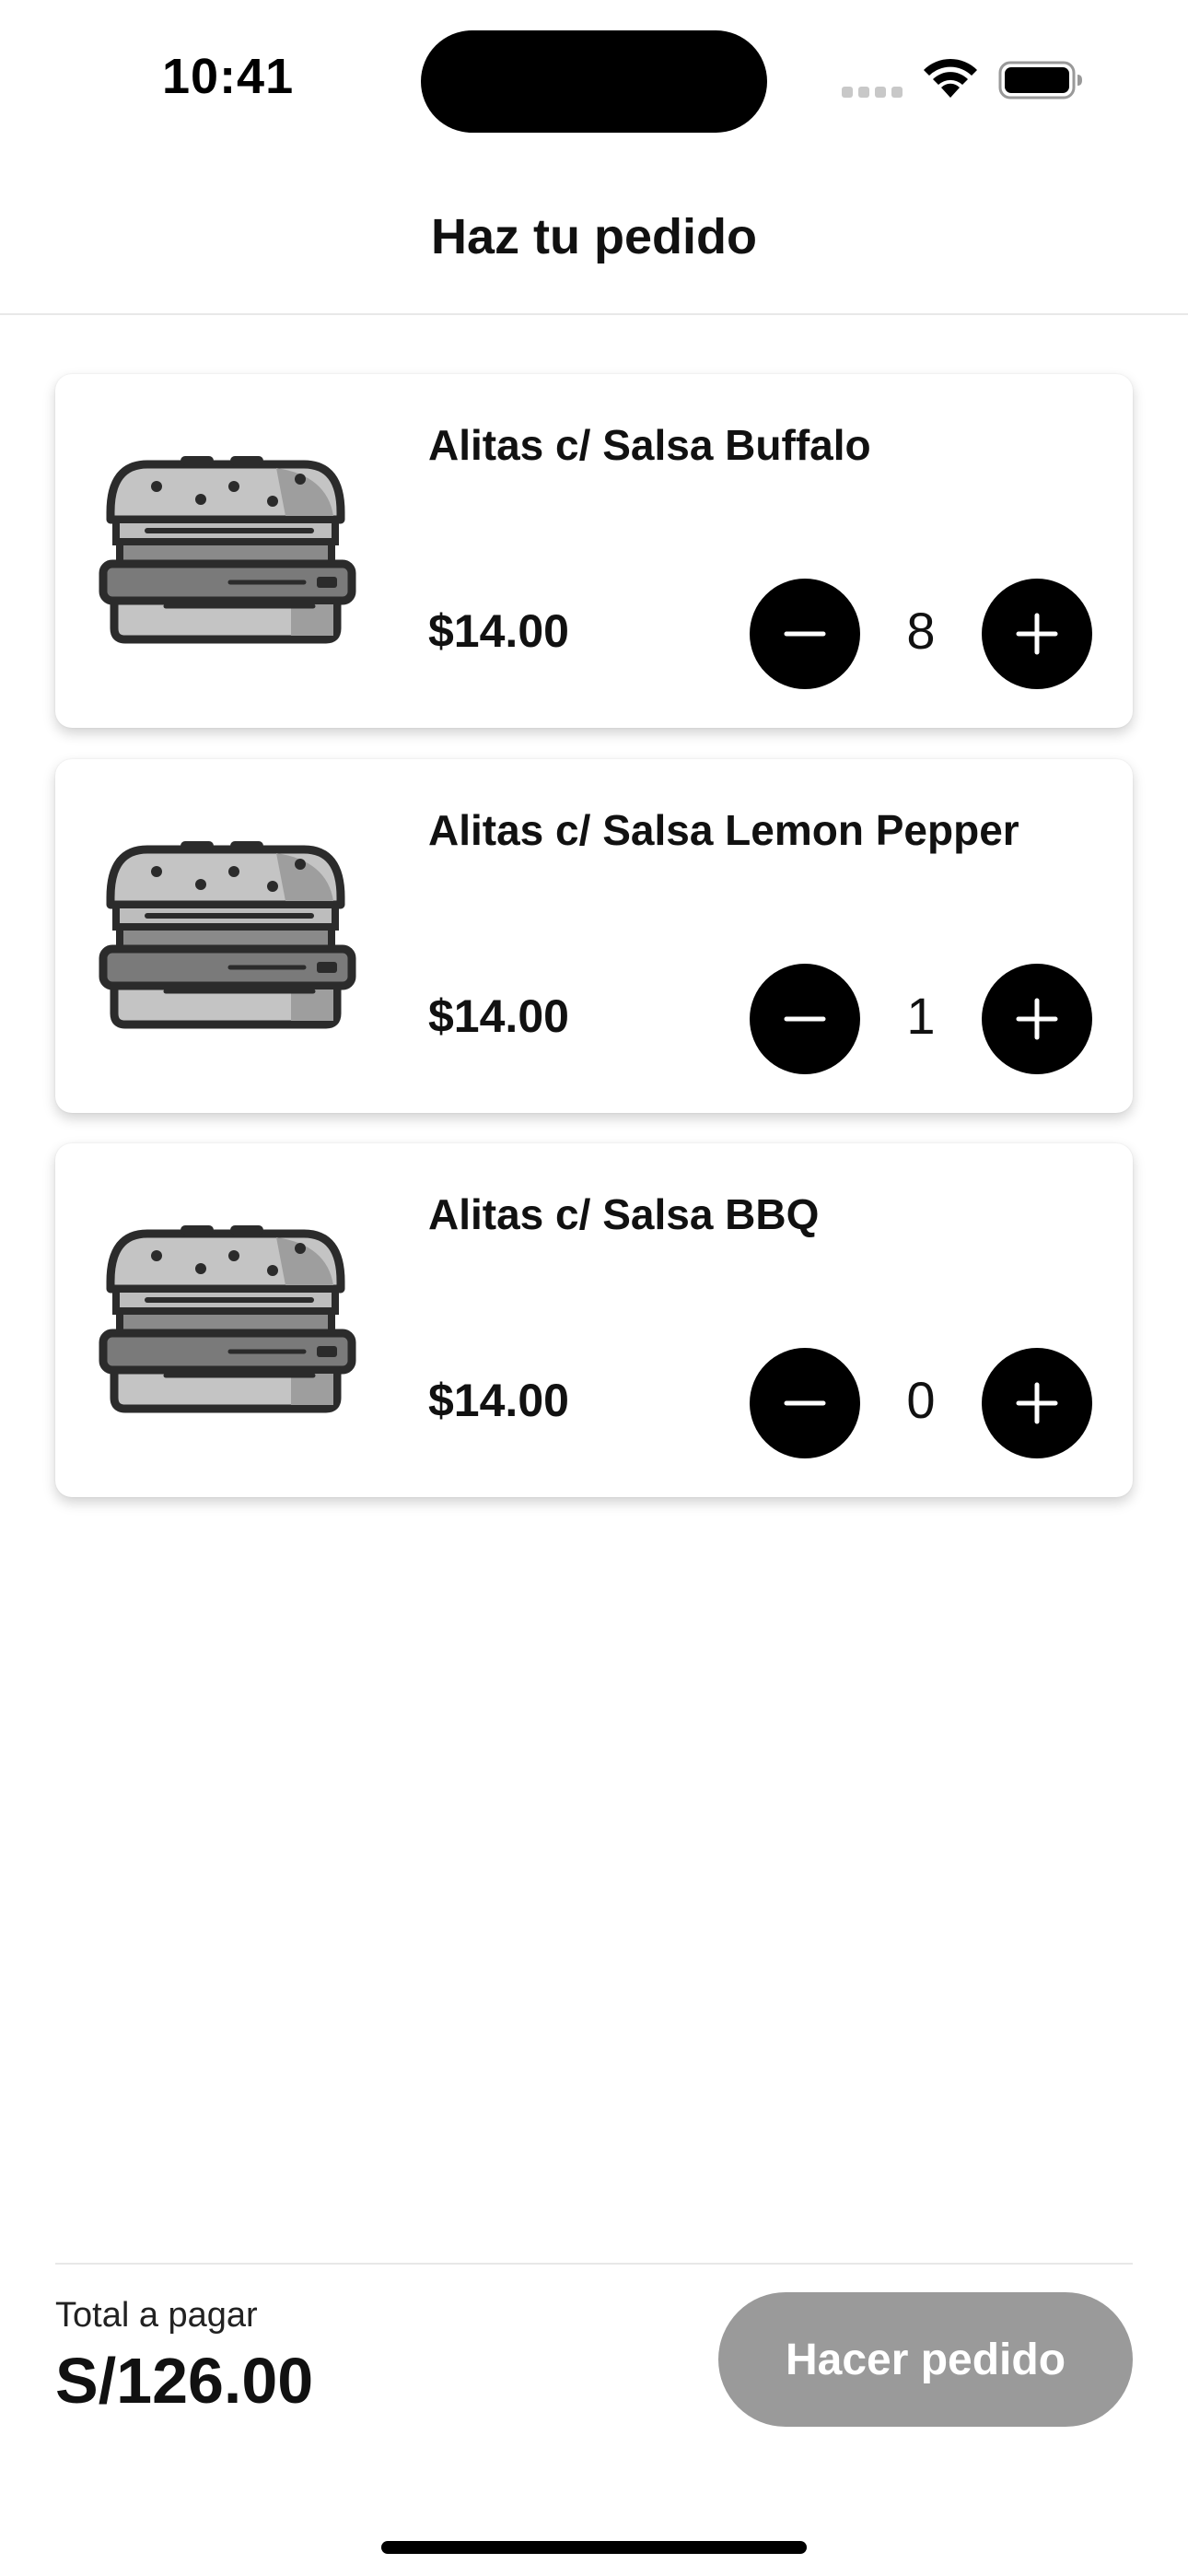 The height and width of the screenshot is (2576, 1188). I want to click on product-name: Alitas c/ Salsa Buffalo, so click(649, 445).